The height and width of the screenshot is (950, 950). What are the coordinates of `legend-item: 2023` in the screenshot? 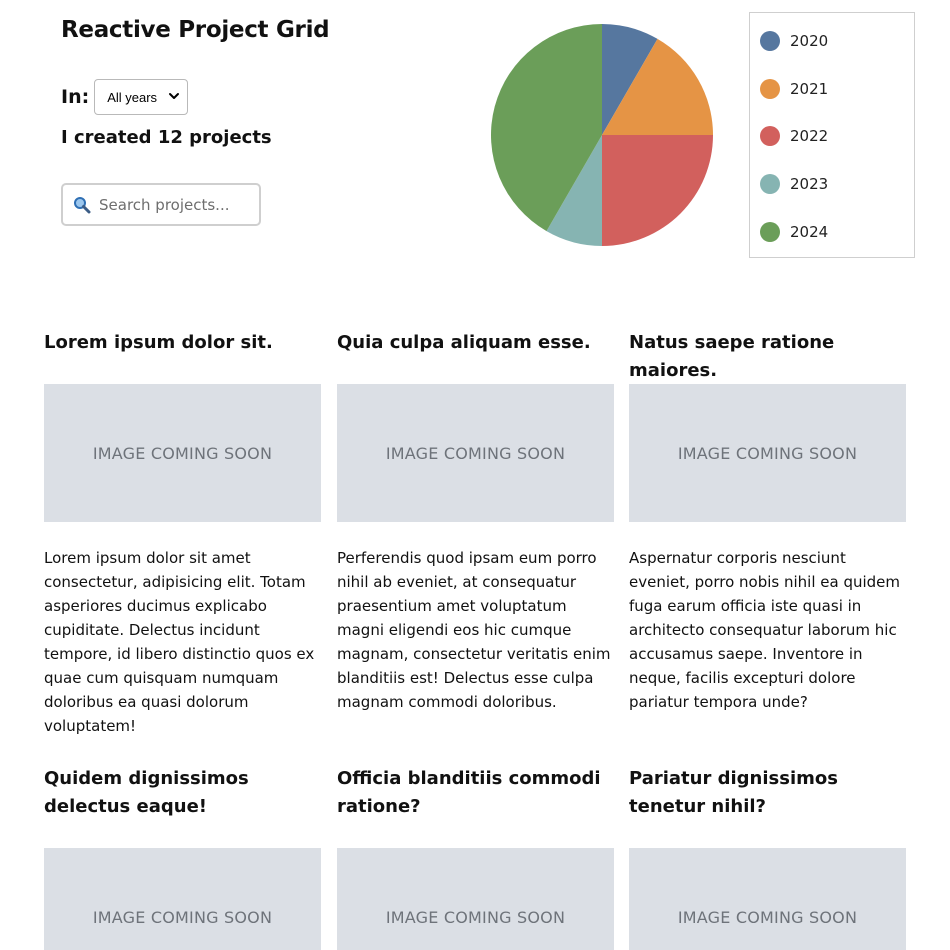 It's located at (794, 184).